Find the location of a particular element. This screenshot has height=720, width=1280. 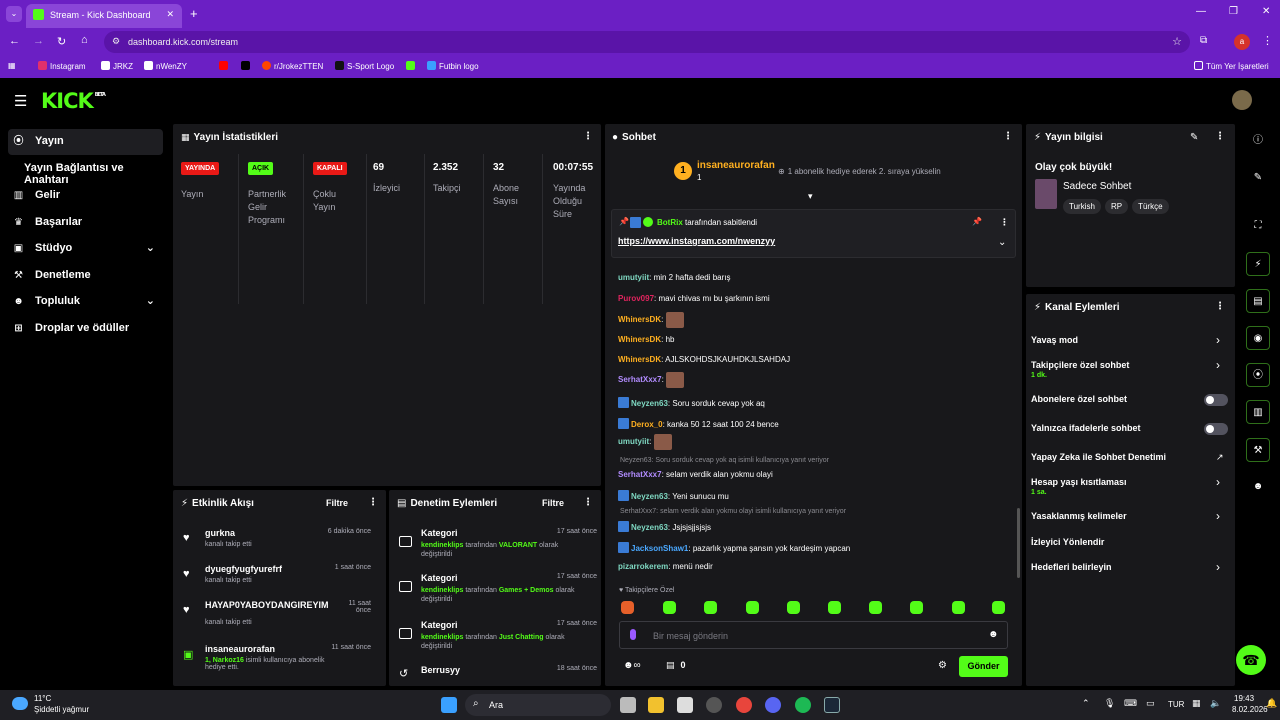

minimize-icon: — is located at coordinates (1201, 11).